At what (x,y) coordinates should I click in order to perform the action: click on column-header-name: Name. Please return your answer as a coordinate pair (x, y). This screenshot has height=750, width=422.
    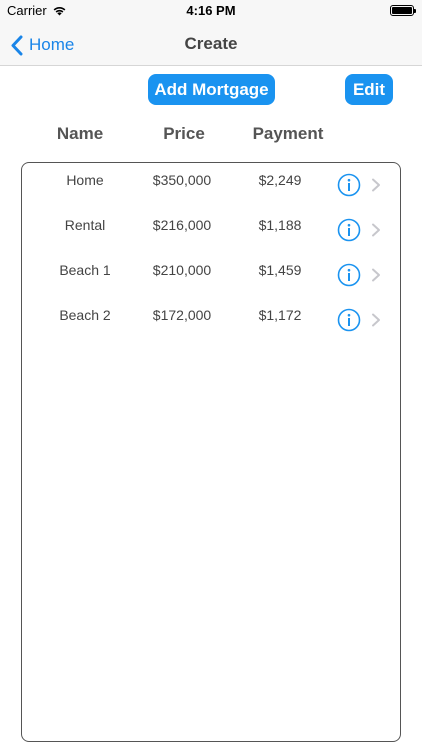
    Looking at the image, I should click on (80, 133).